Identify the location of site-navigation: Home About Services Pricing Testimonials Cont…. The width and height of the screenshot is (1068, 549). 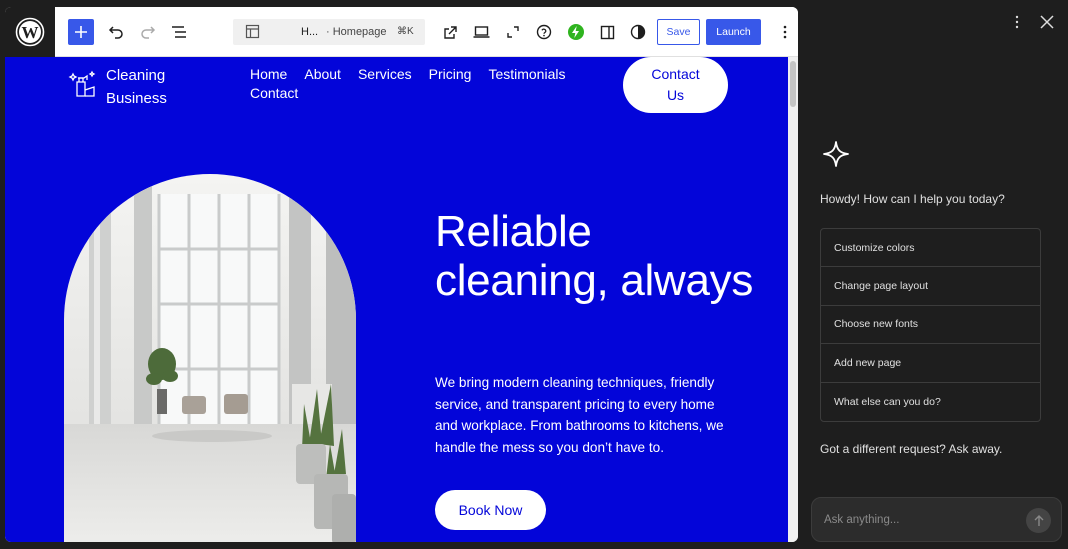
(430, 84).